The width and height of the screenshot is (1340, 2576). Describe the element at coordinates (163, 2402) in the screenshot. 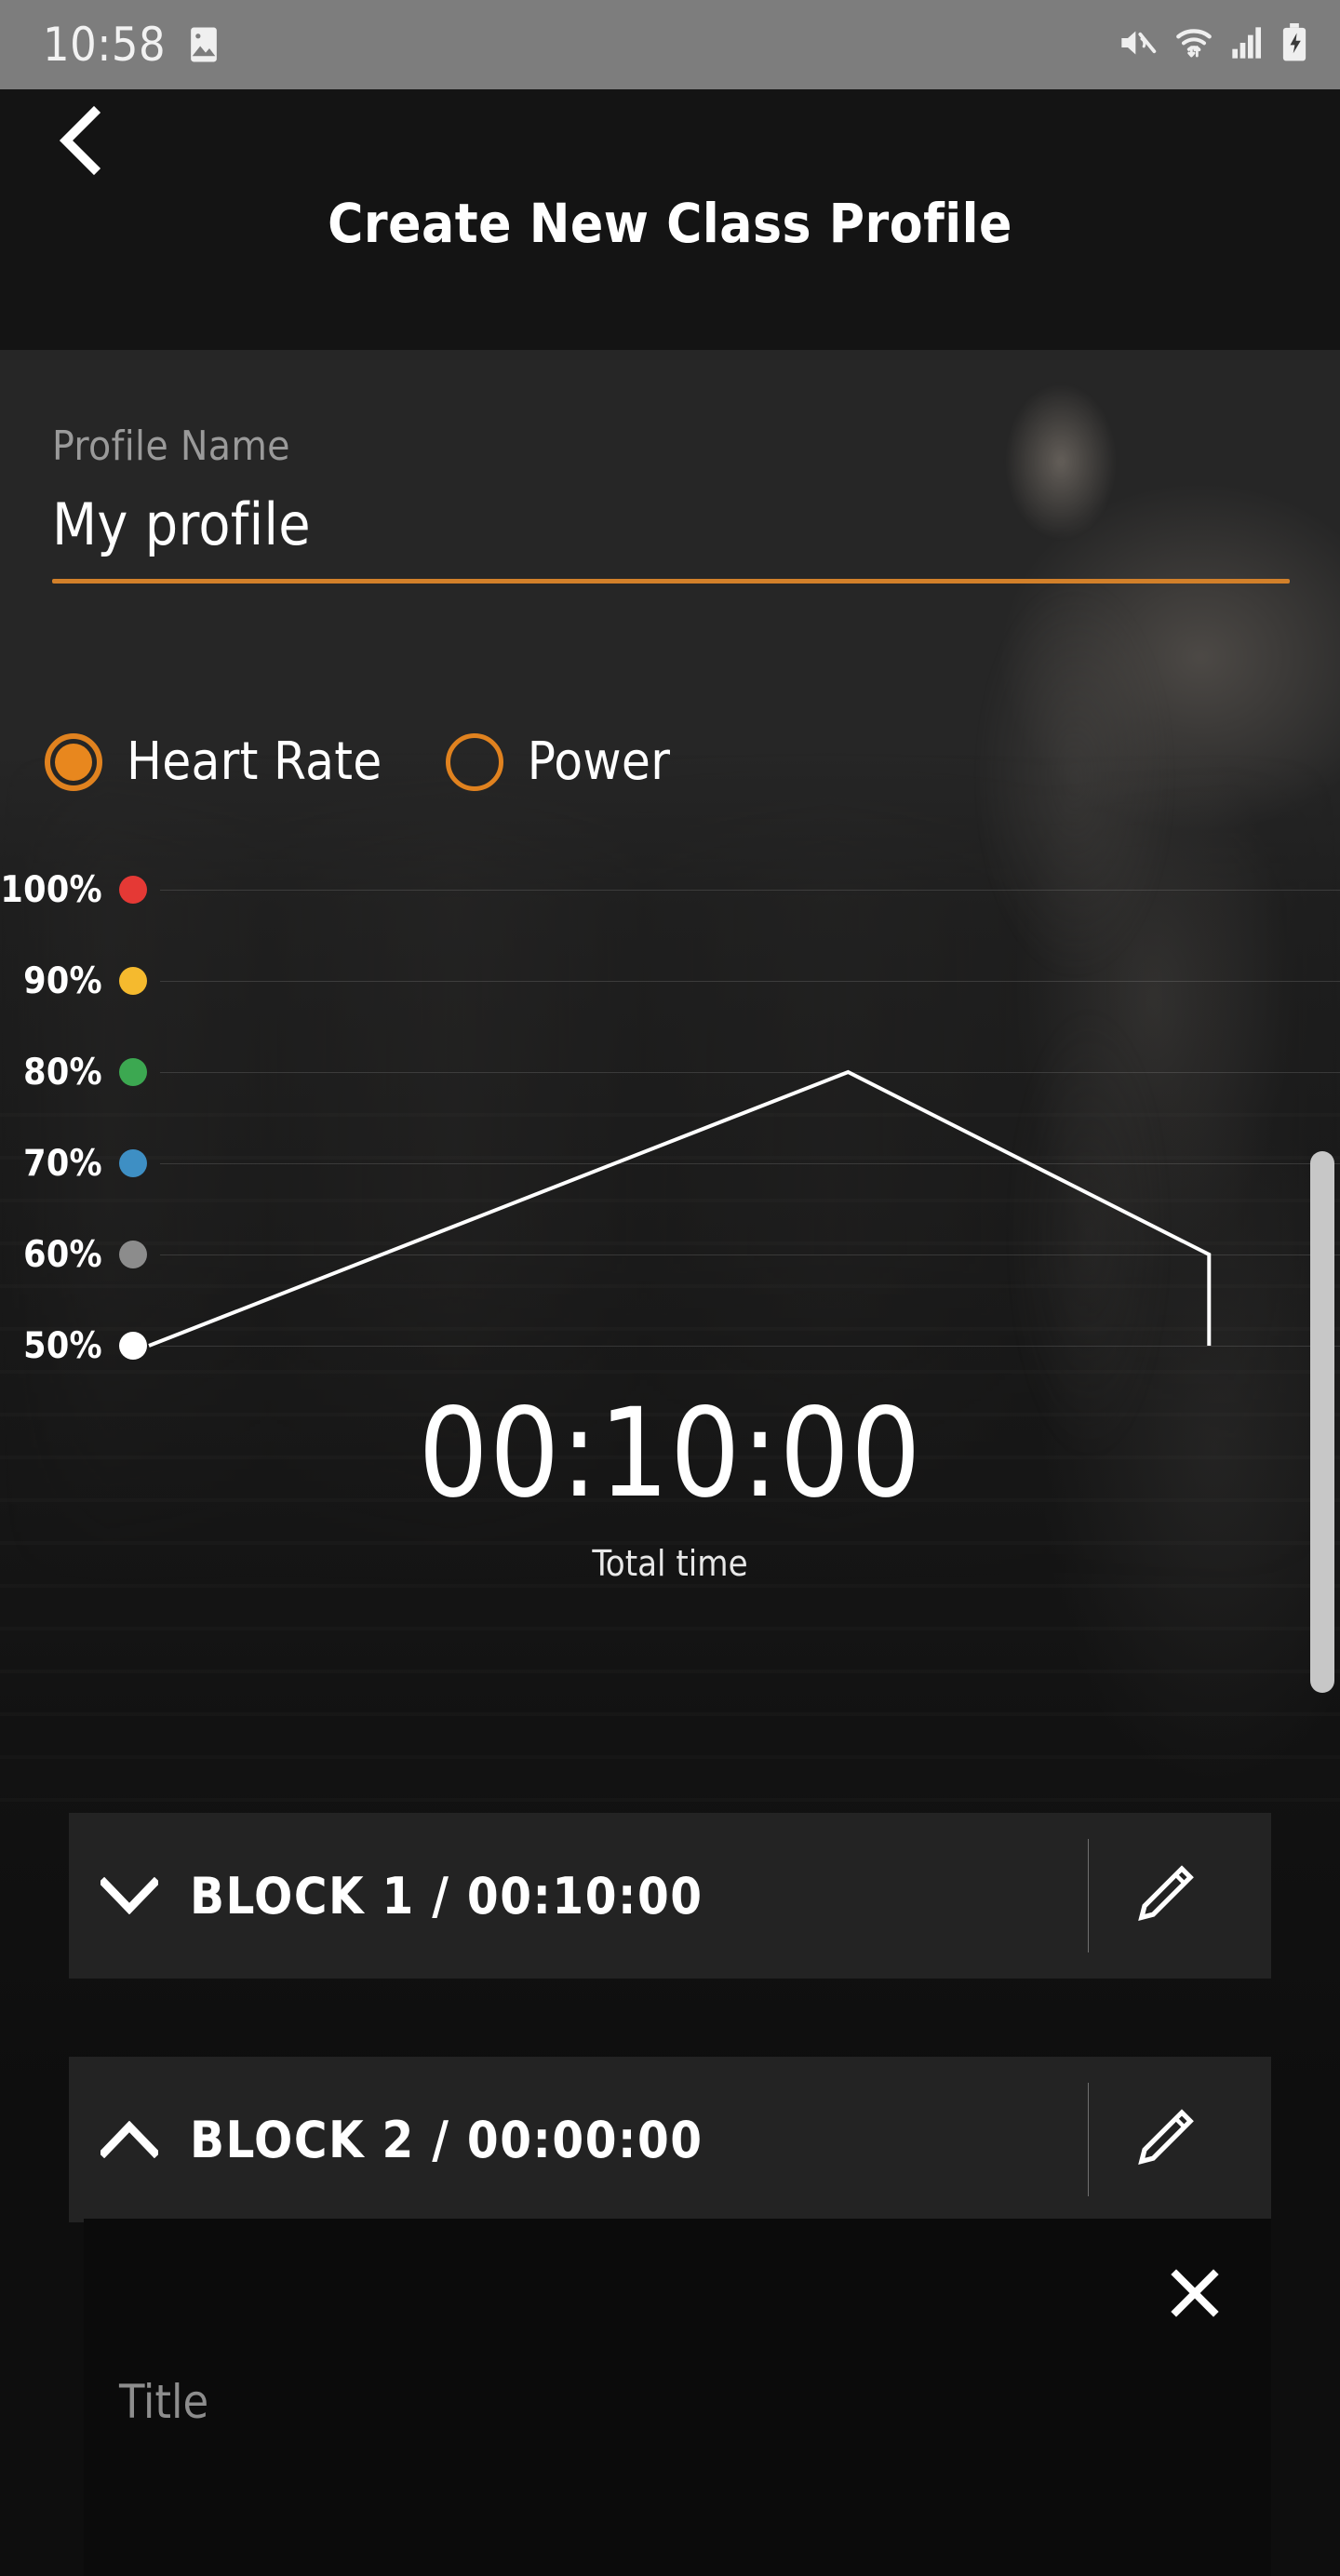

I see `block-title-input: Title` at that location.